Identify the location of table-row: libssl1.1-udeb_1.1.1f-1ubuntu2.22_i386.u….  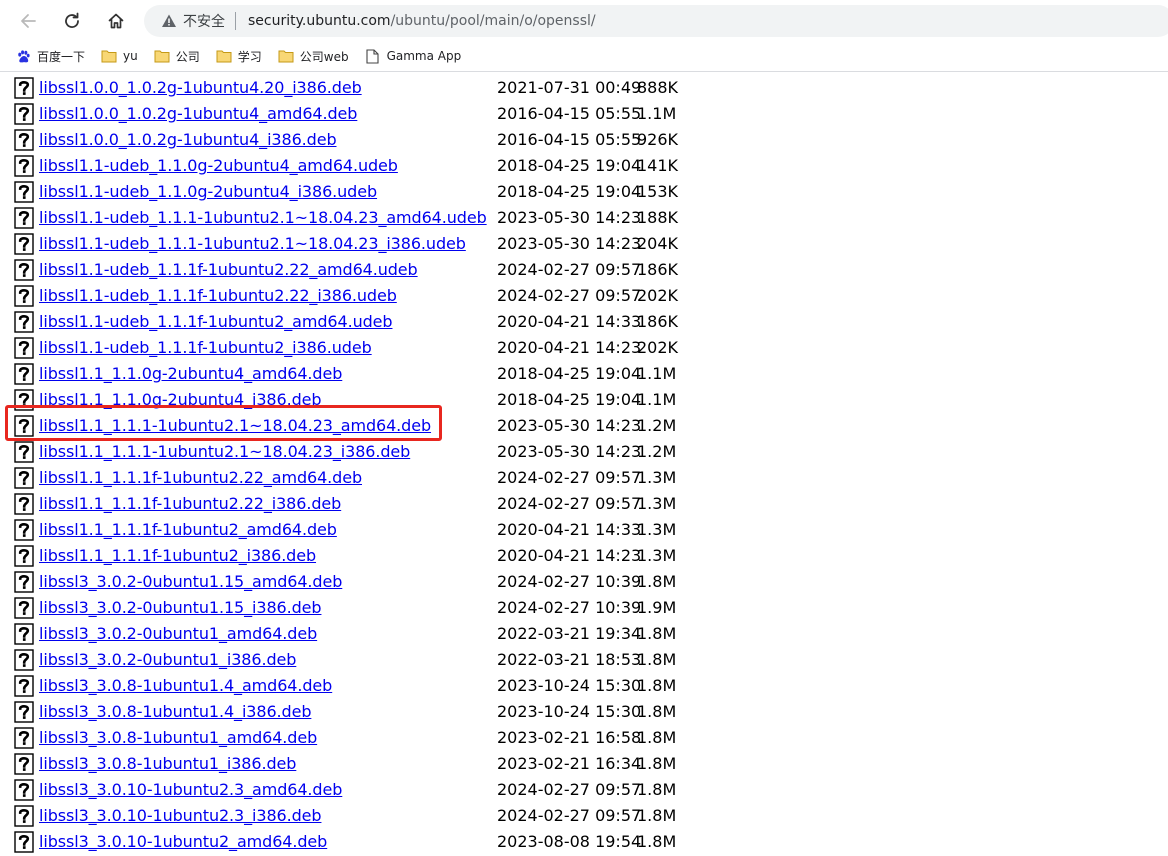
(584, 296).